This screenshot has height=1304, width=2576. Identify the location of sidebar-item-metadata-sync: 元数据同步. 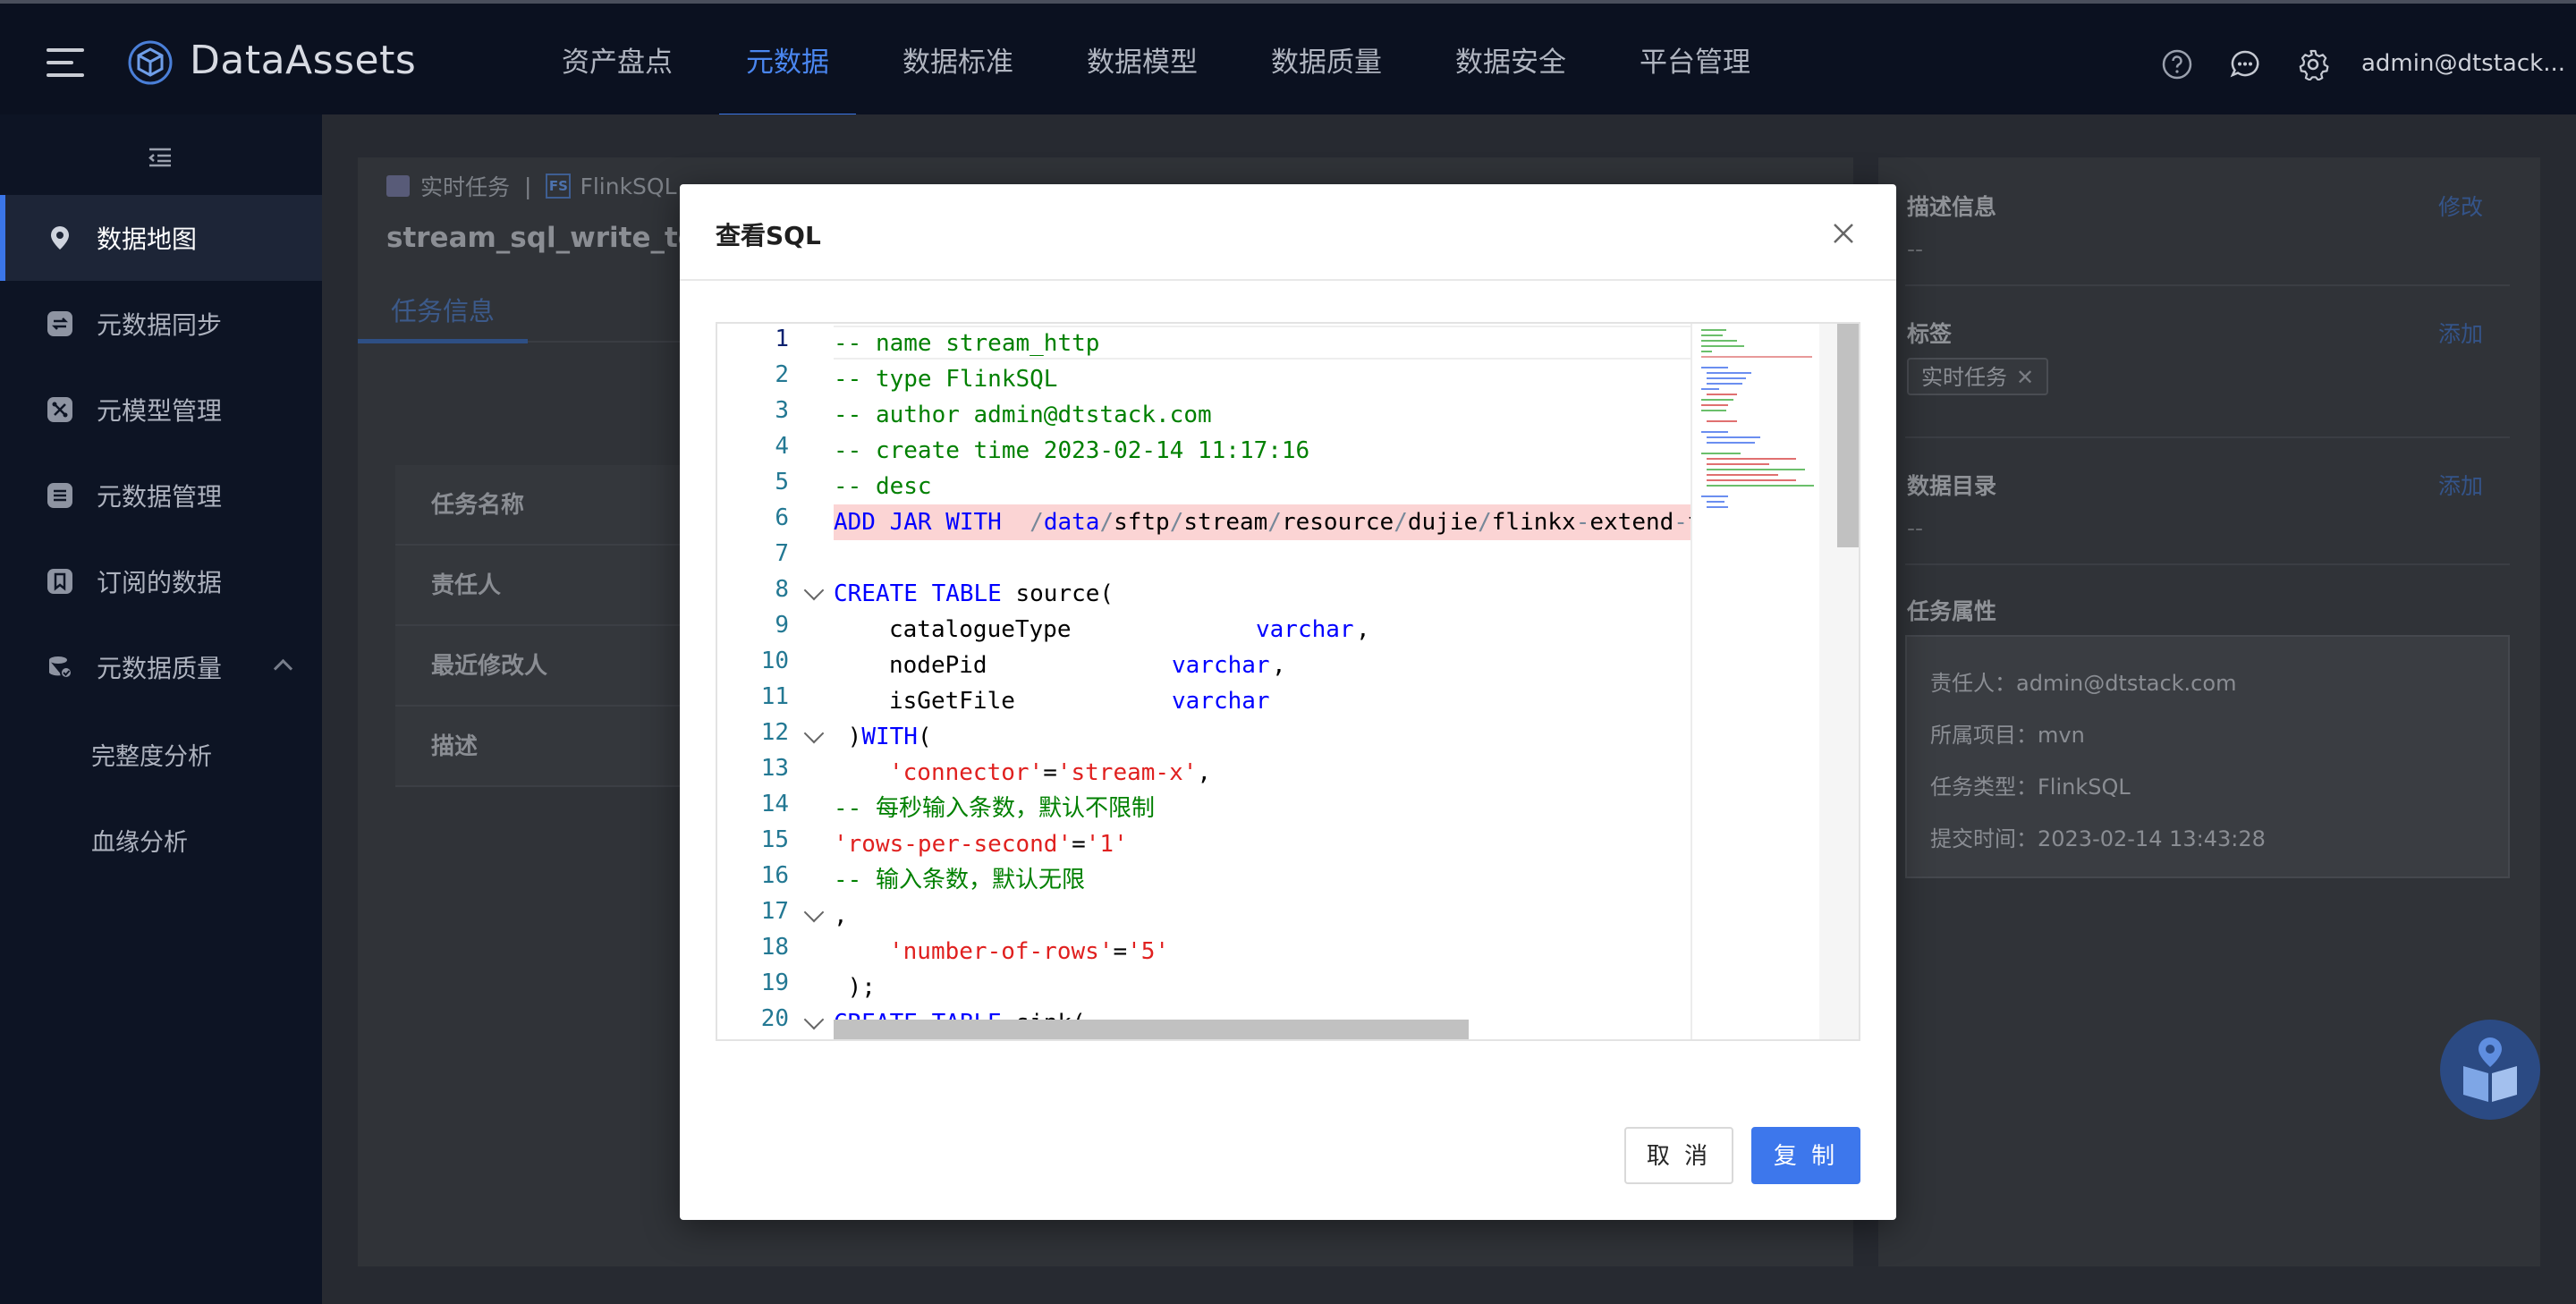
(161, 324).